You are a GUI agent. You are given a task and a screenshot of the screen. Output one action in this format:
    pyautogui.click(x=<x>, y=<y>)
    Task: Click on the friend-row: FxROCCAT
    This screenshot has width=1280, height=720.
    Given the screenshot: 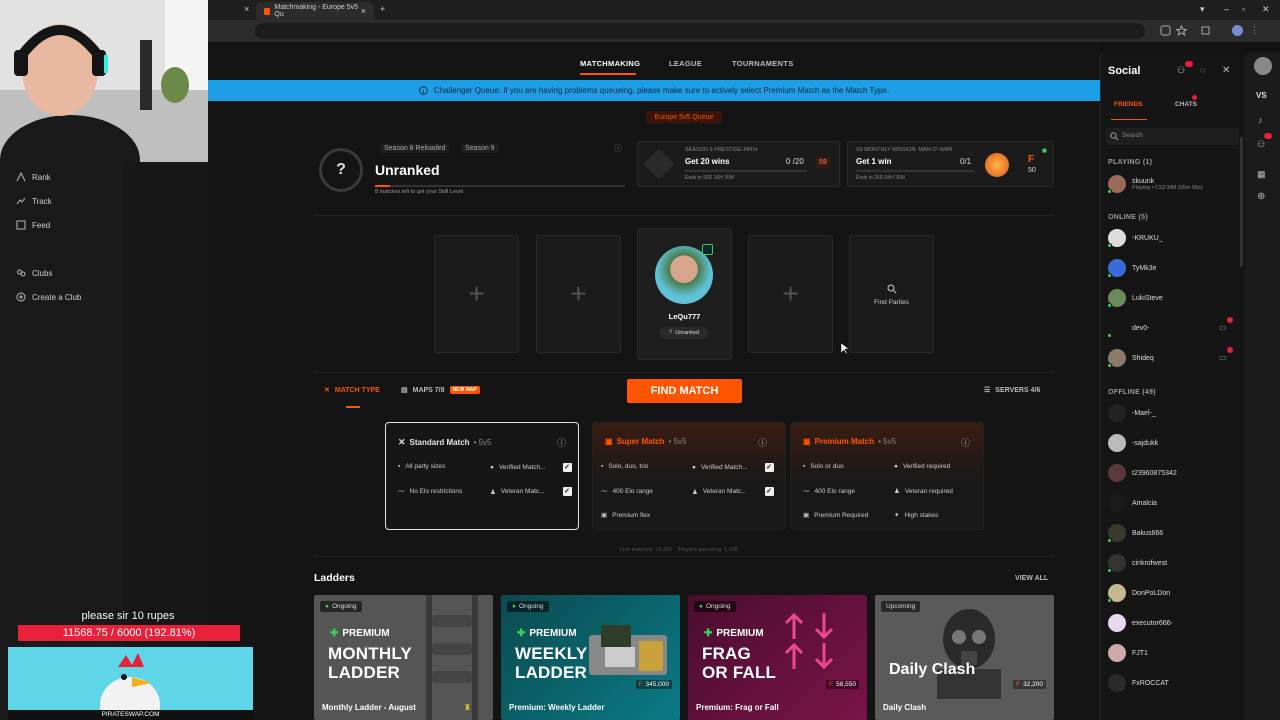 What is the action you would take?
    pyautogui.click(x=1138, y=683)
    